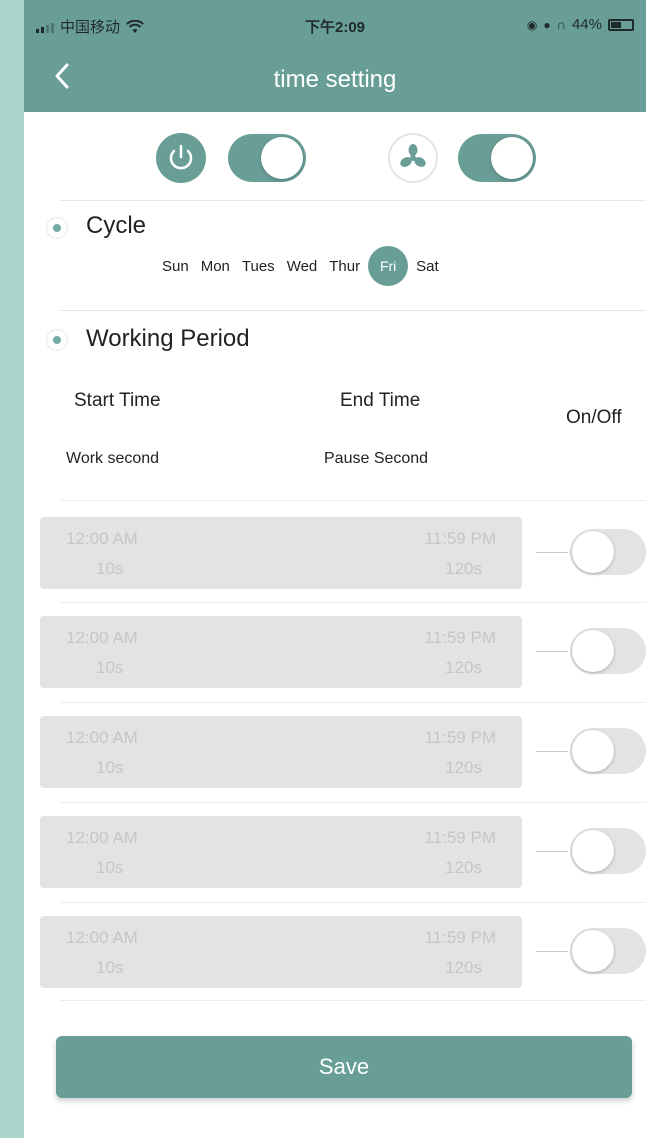  Describe the element at coordinates (427, 266) in the screenshot. I see `day-sat: Sat` at that location.